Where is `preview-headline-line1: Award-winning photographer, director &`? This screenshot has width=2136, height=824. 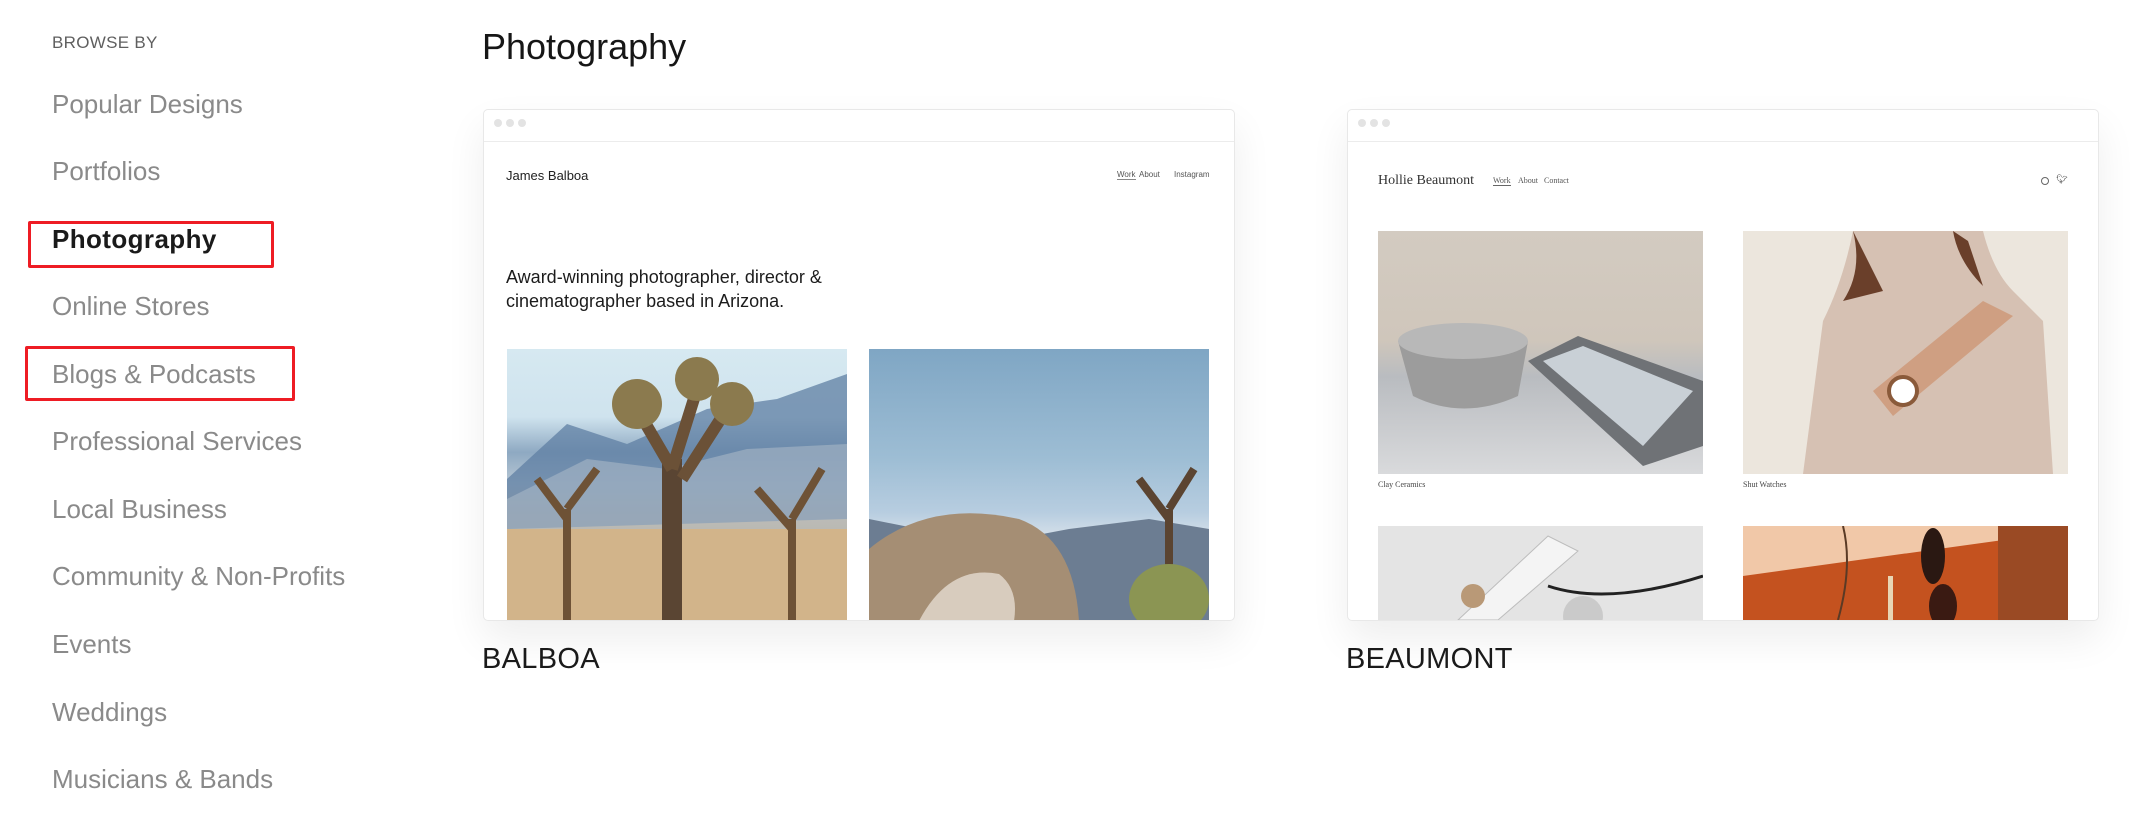 preview-headline-line1: Award-winning photographer, director & is located at coordinates (664, 277).